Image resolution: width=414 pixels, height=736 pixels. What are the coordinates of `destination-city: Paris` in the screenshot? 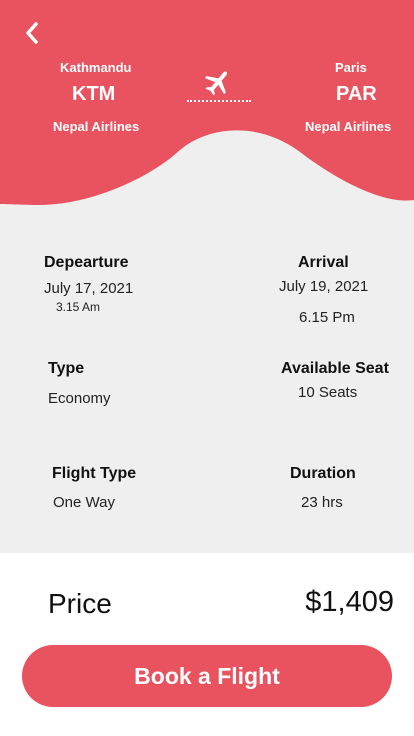 It's located at (351, 67).